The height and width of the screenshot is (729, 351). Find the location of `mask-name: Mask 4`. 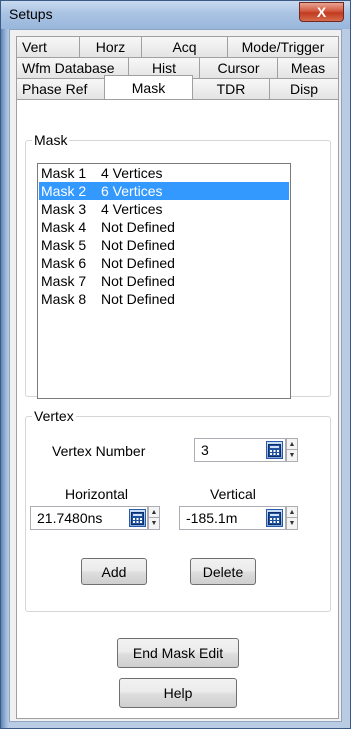

mask-name: Mask 4 is located at coordinates (64, 227).